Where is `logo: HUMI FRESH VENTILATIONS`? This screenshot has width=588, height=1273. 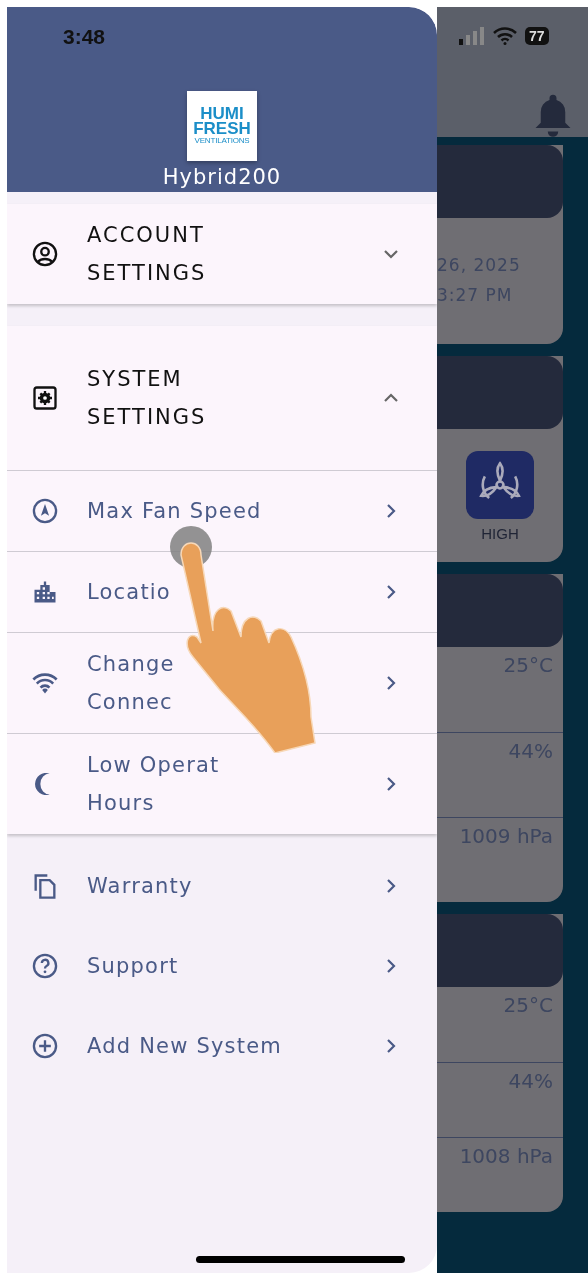
logo: HUMI FRESH VENTILATIONS is located at coordinates (222, 126).